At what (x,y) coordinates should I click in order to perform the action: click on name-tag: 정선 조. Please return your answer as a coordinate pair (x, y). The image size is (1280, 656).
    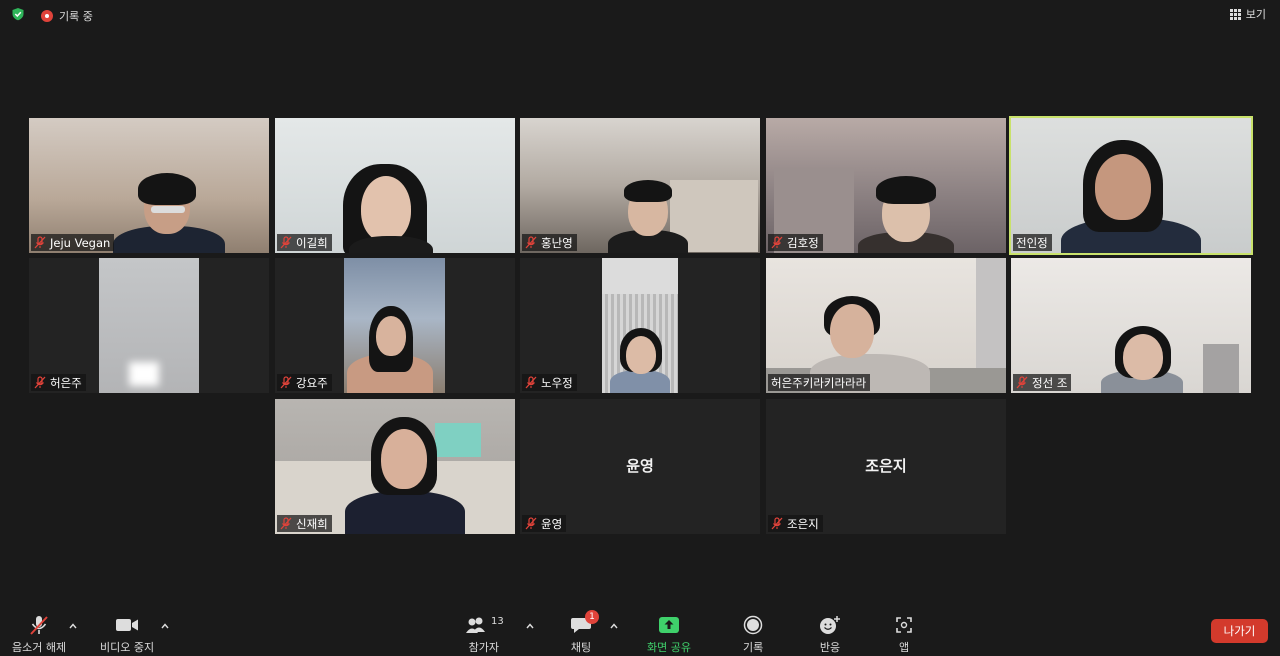
    Looking at the image, I should click on (1042, 382).